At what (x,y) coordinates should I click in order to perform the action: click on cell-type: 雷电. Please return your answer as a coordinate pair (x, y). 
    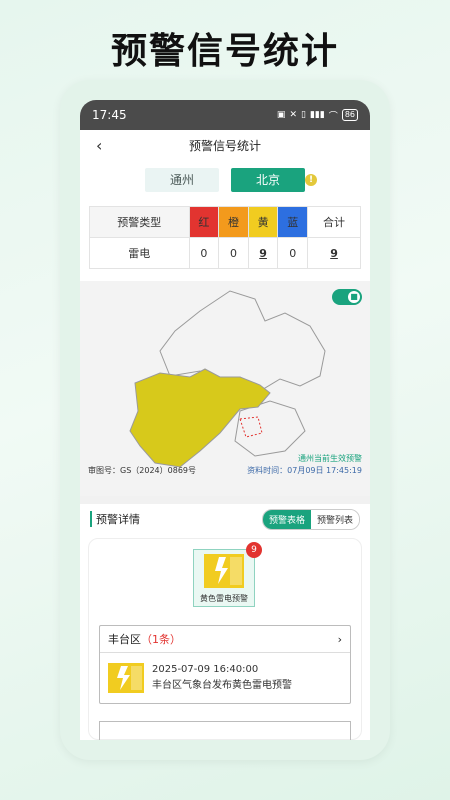
    Looking at the image, I should click on (139, 253).